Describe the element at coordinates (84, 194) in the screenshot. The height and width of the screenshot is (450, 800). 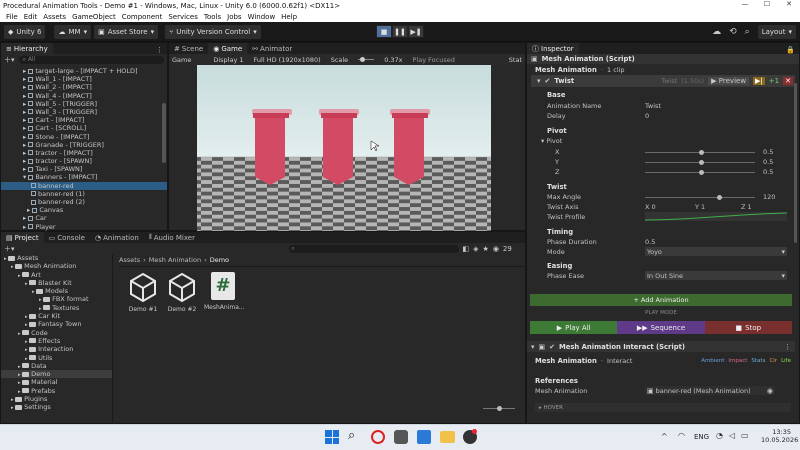
I see `hierarchy-item: banner-red (1)` at that location.